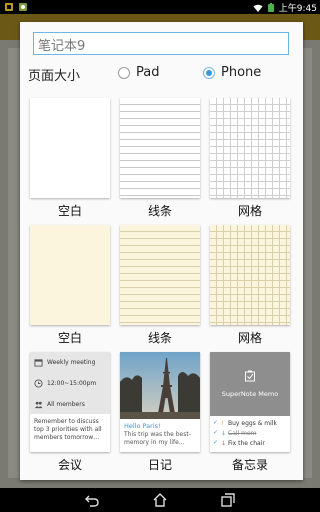 The width and height of the screenshot is (320, 512). Describe the element at coordinates (250, 376) in the screenshot. I see `memo-pad-icon` at that location.